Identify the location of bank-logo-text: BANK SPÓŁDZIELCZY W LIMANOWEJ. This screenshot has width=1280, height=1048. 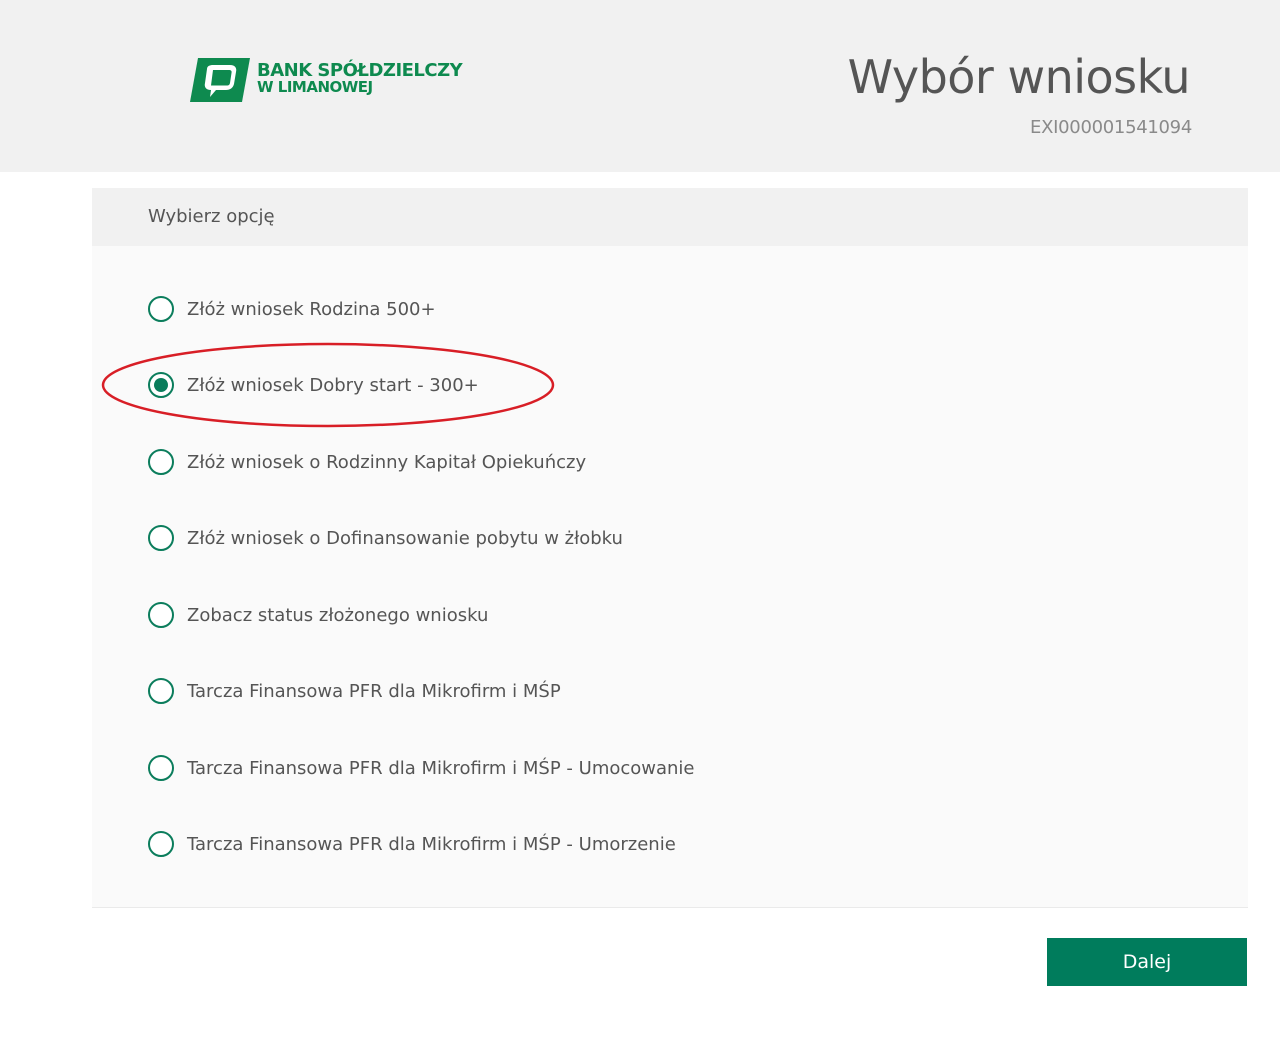
(360, 78).